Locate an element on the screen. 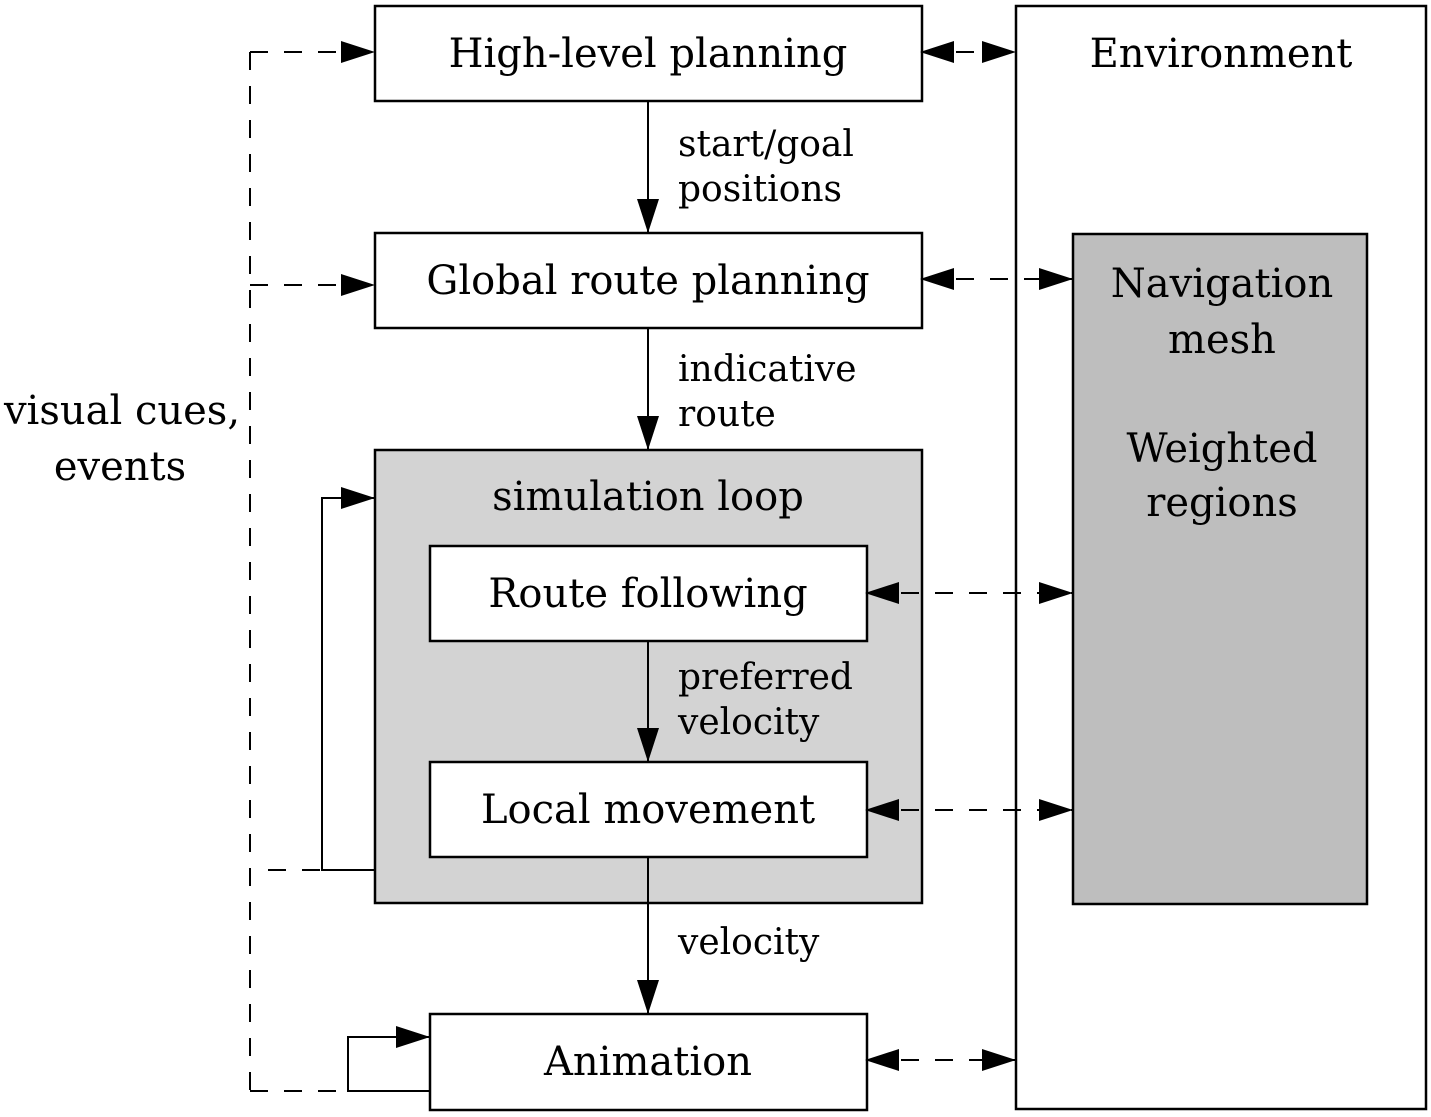 The height and width of the screenshot is (1117, 1431). global-route-planning-box: Global route planning is located at coordinates (648, 280).